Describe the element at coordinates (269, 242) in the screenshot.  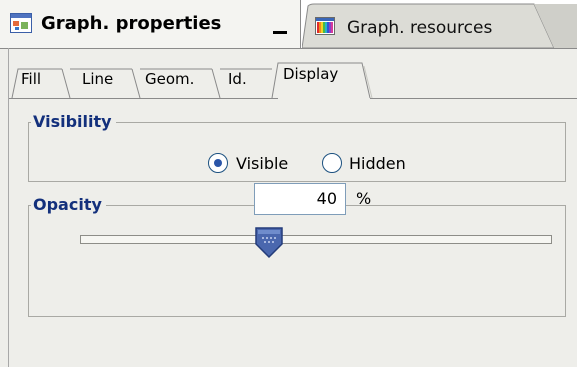
I see `opacity-slider-thumb` at that location.